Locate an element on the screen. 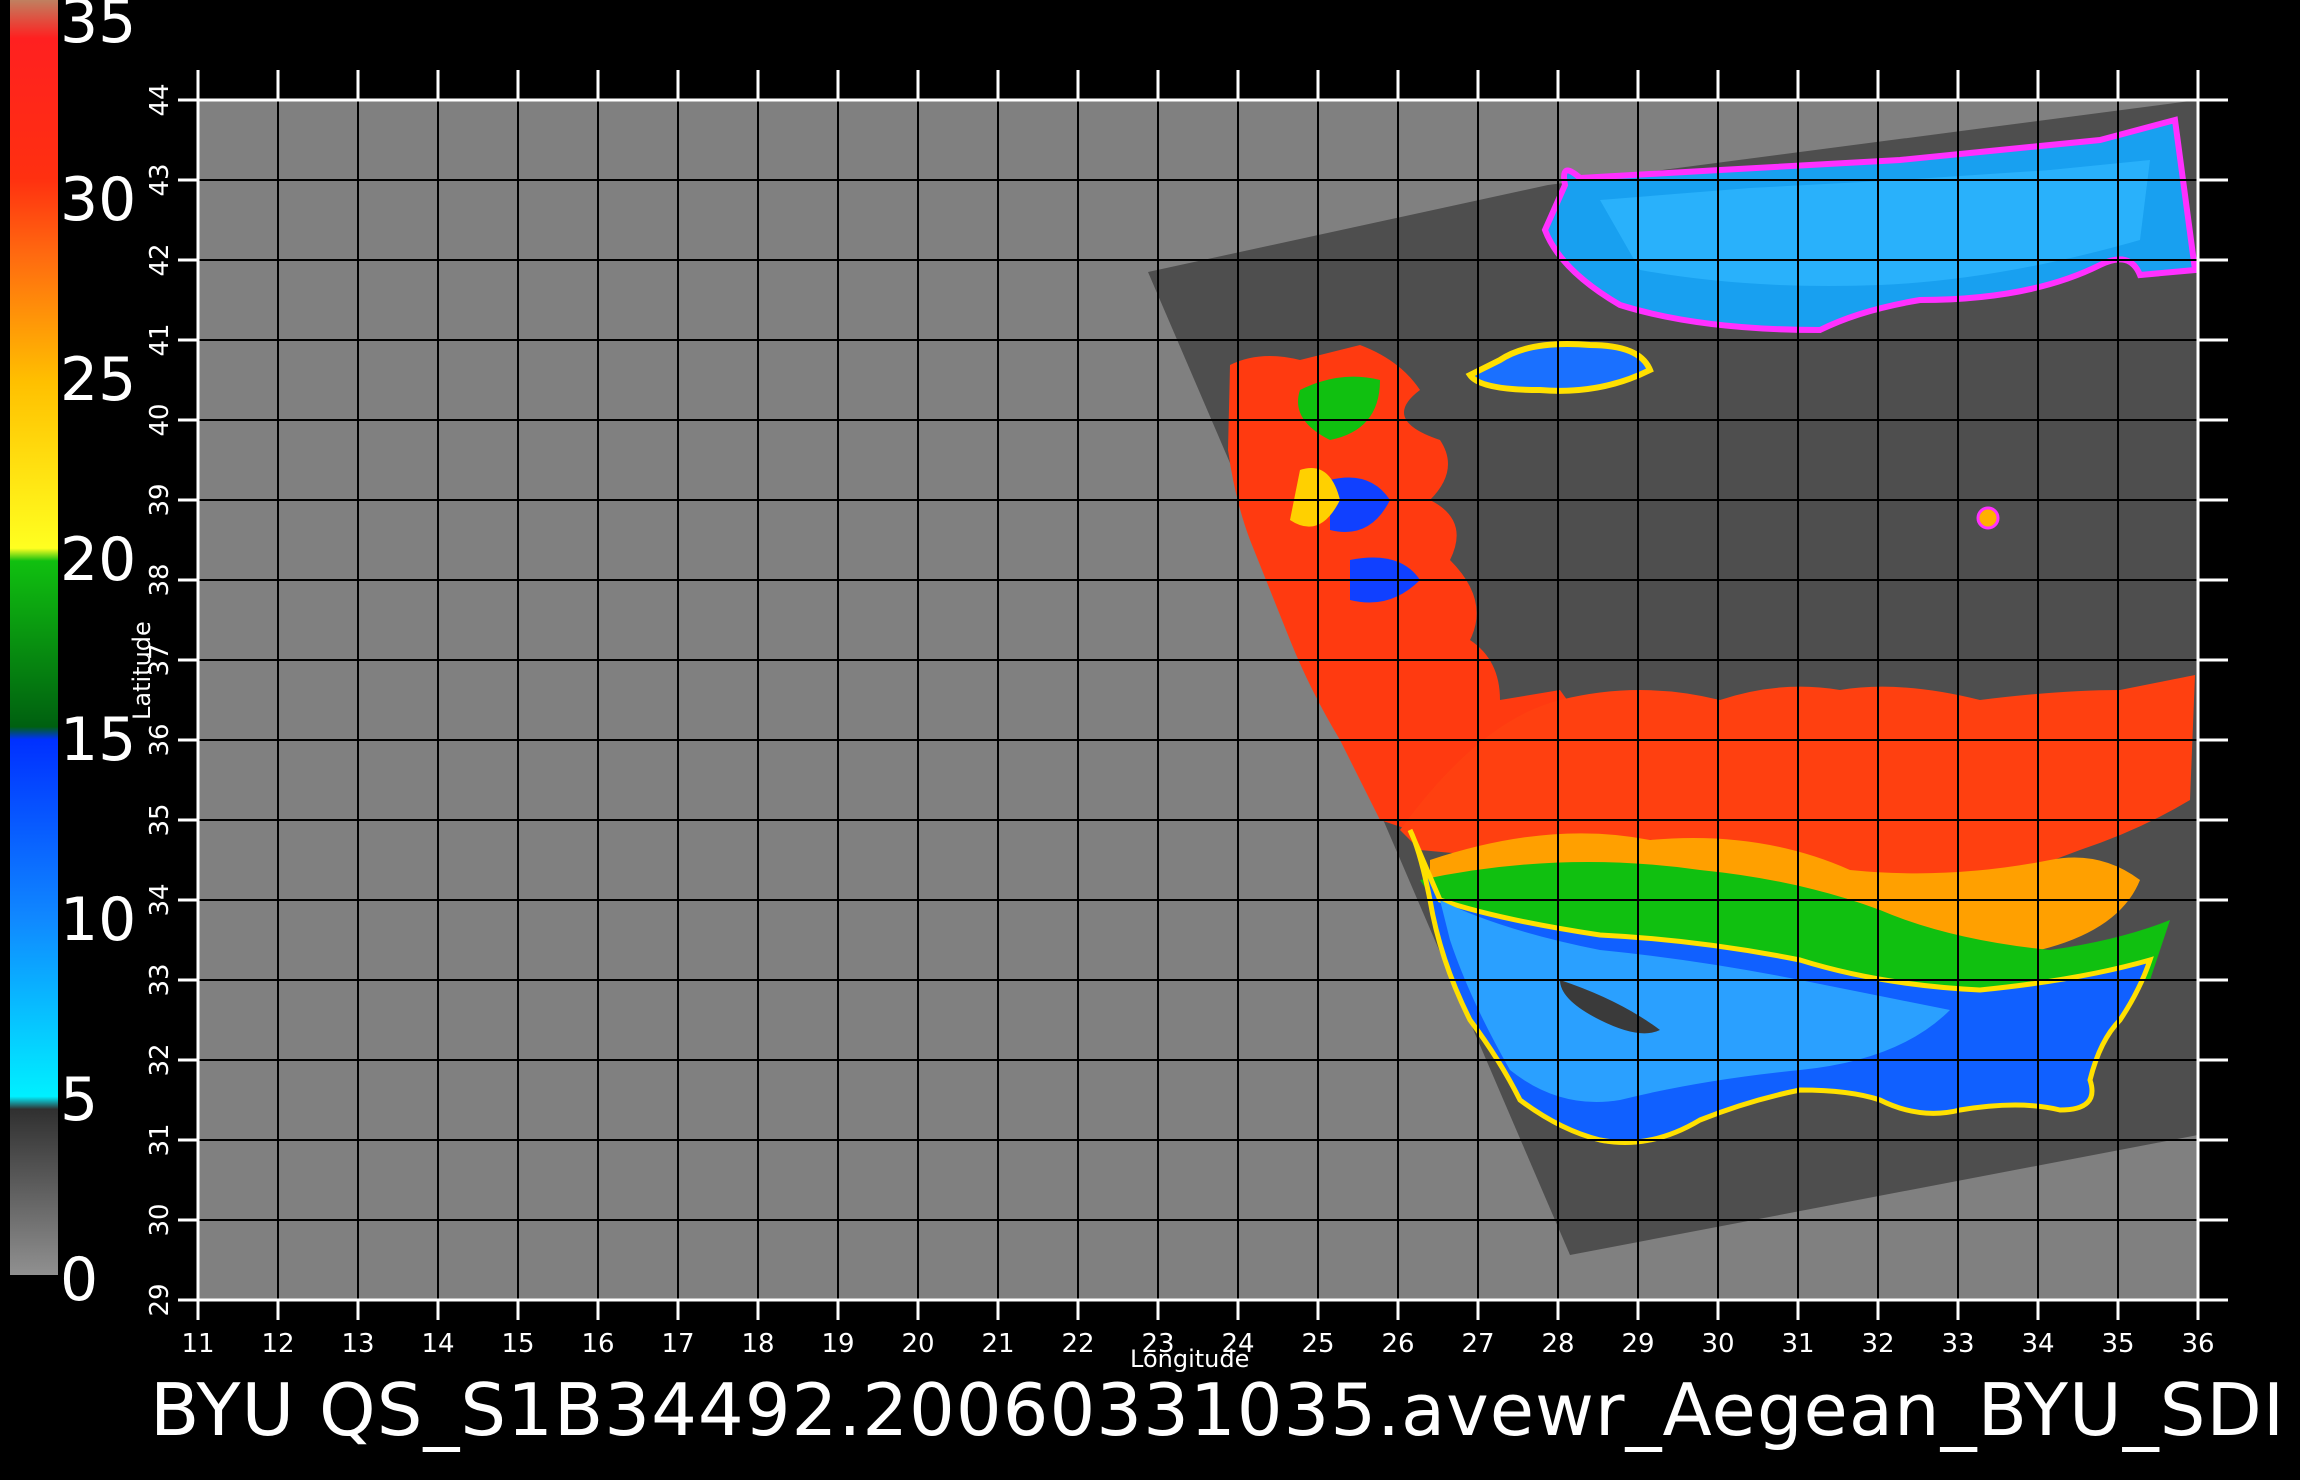 This screenshot has width=2300, height=1480. lon-tick-label: 22 is located at coordinates (1077, 1344).